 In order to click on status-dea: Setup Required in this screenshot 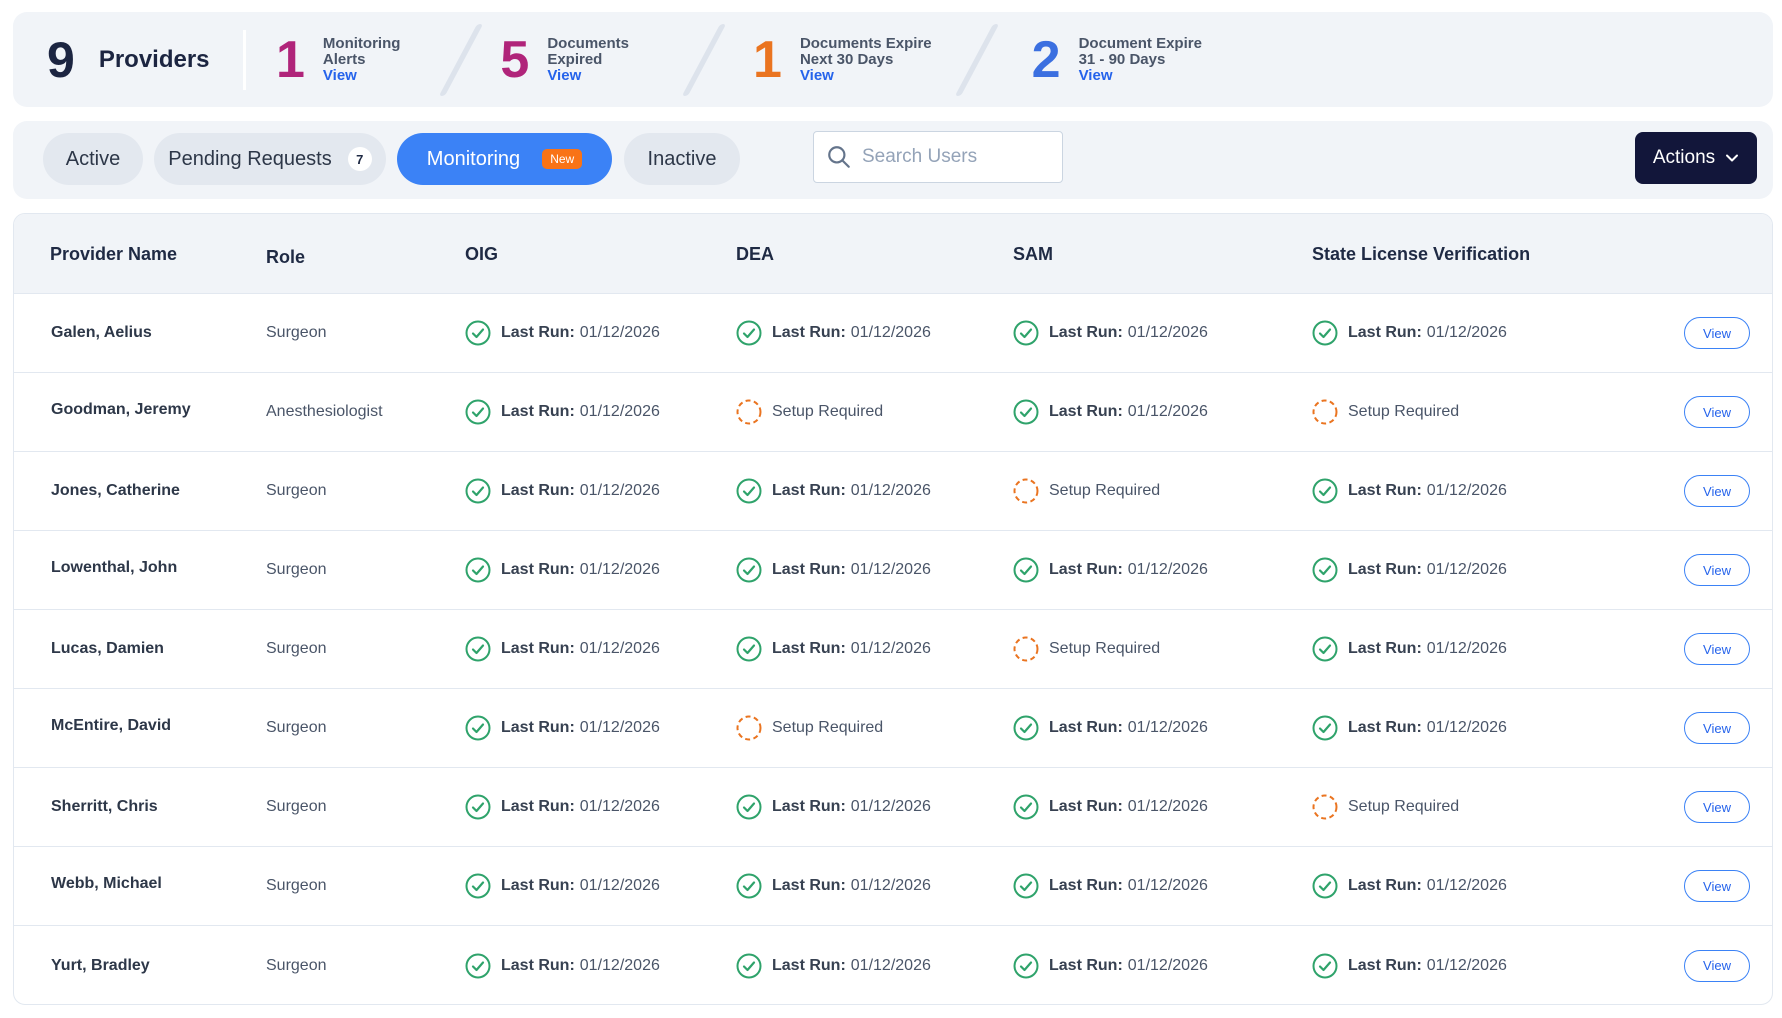, I will do `click(809, 412)`.